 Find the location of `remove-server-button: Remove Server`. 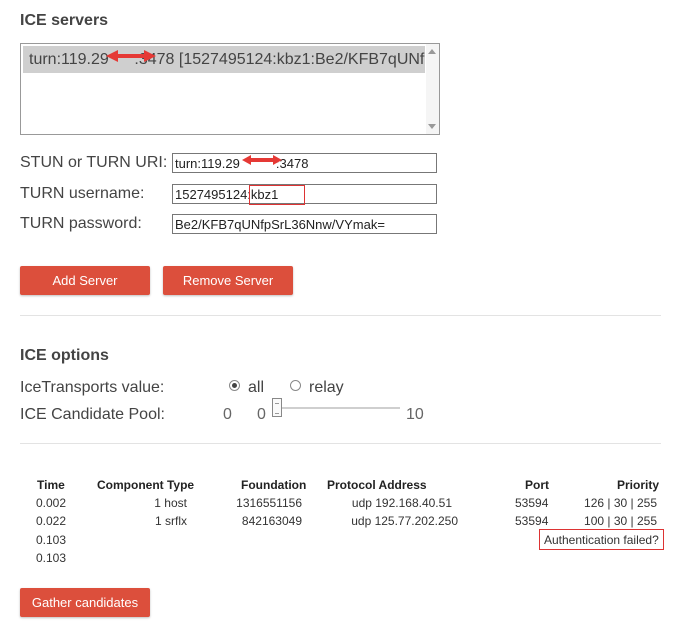

remove-server-button: Remove Server is located at coordinates (228, 280).